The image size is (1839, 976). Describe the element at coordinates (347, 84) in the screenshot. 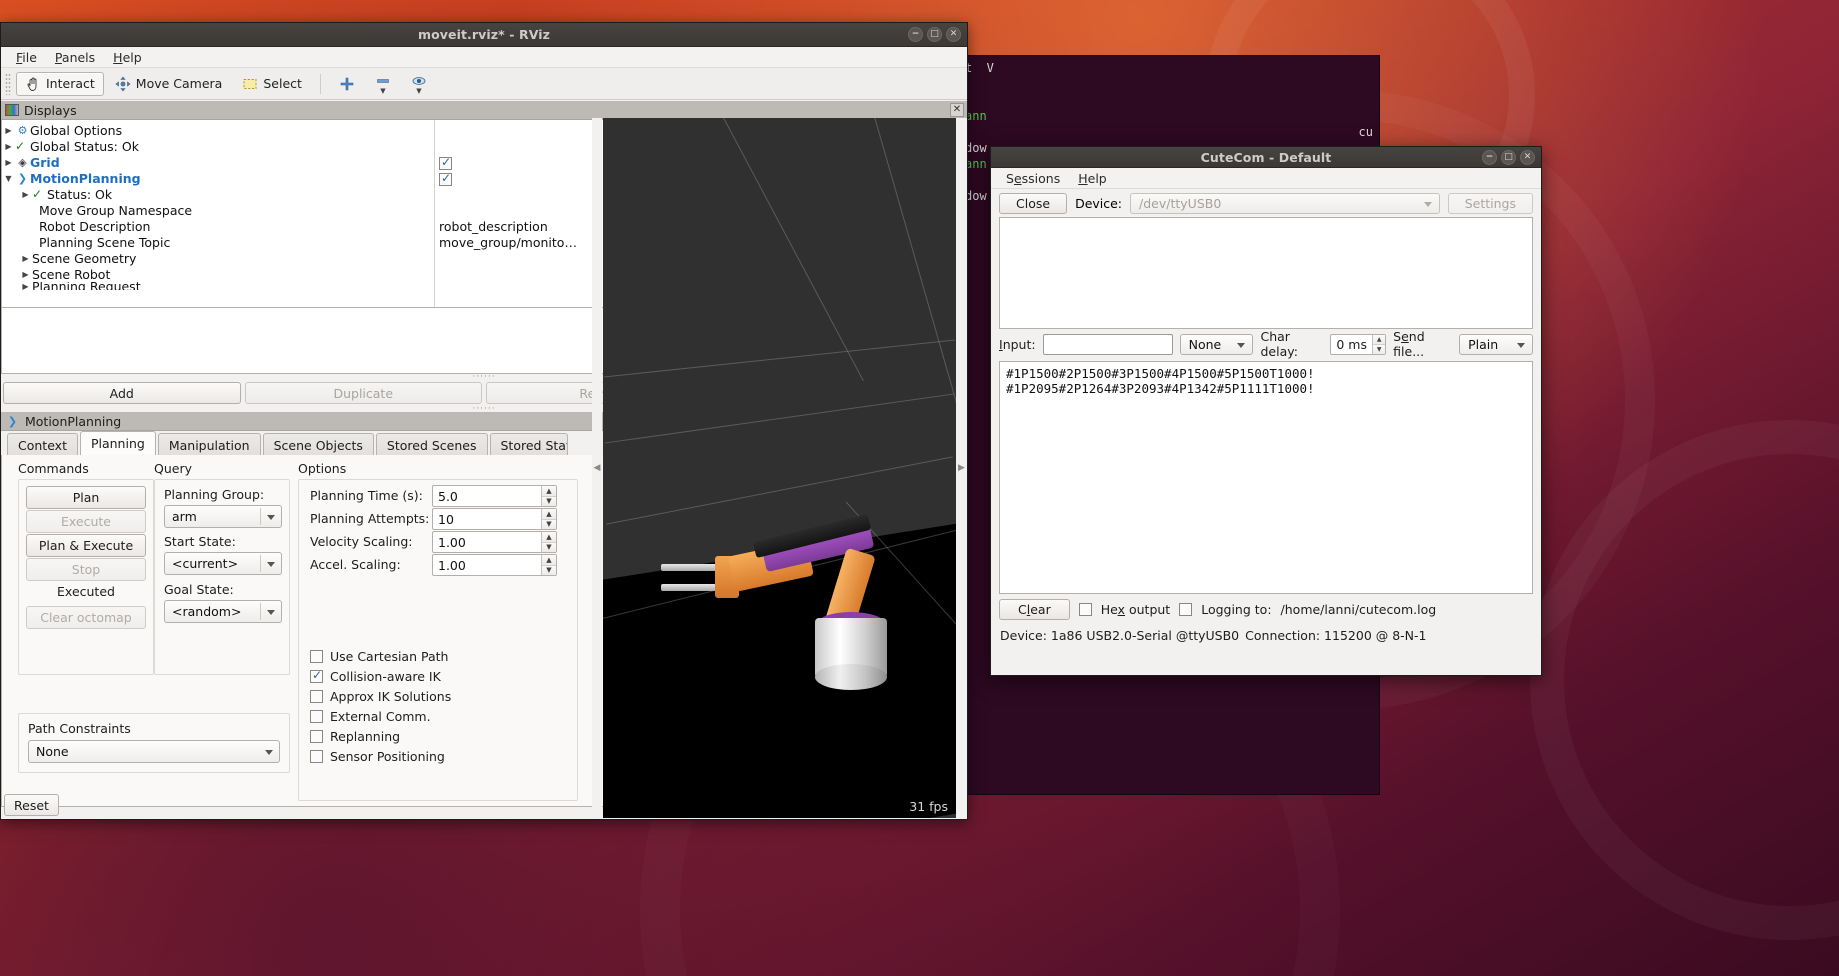

I see `add-tool-button` at that location.